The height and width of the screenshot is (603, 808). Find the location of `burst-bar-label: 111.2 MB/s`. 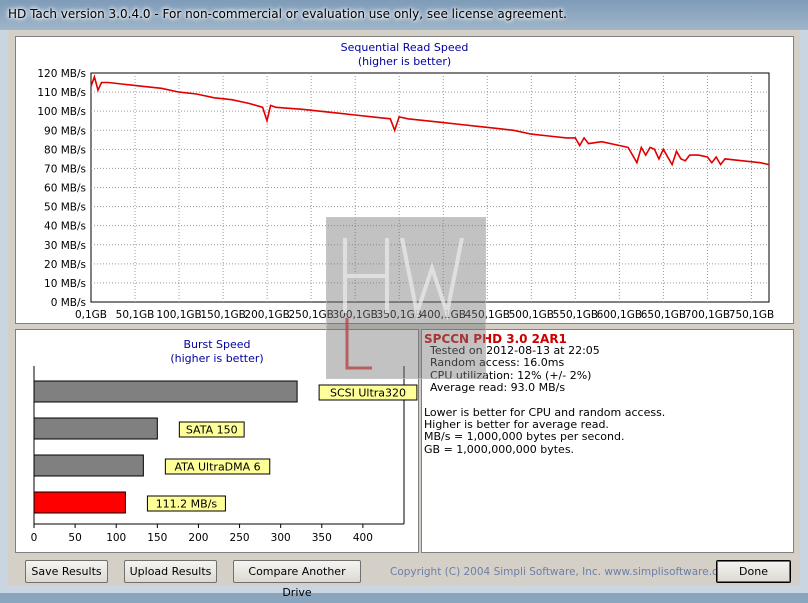

burst-bar-label: 111.2 MB/s is located at coordinates (187, 504).